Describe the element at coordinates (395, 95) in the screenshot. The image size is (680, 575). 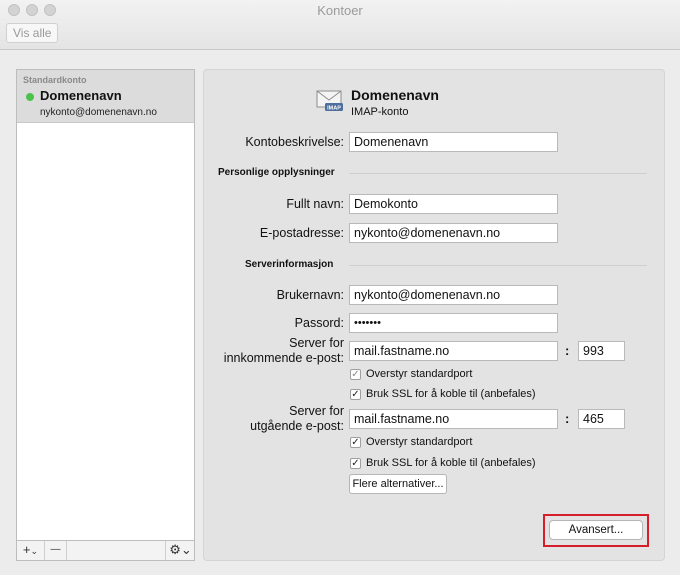
I see `account-title: Domenenavn` at that location.